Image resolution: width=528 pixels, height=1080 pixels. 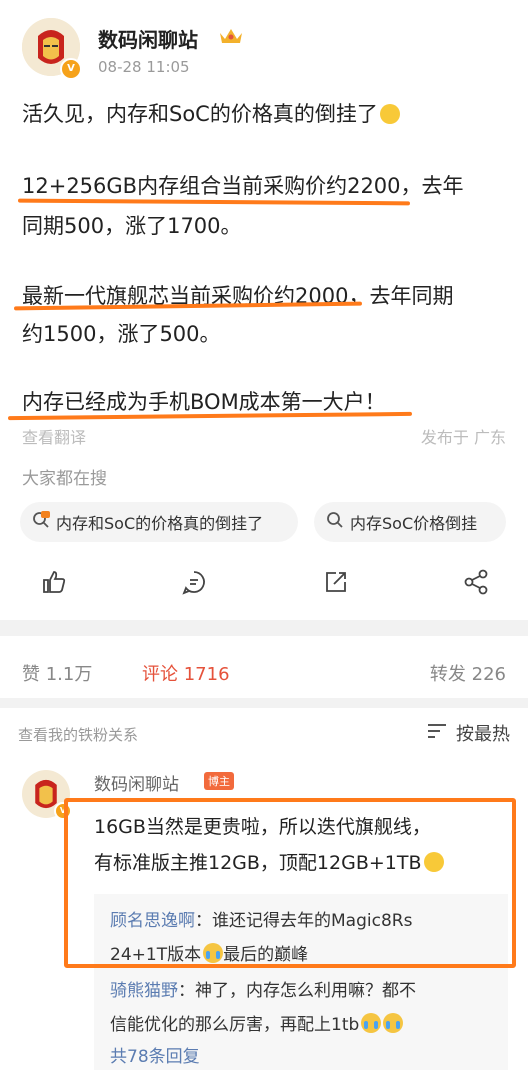 I want to click on post-location: 发布于 广东, so click(x=463, y=437).